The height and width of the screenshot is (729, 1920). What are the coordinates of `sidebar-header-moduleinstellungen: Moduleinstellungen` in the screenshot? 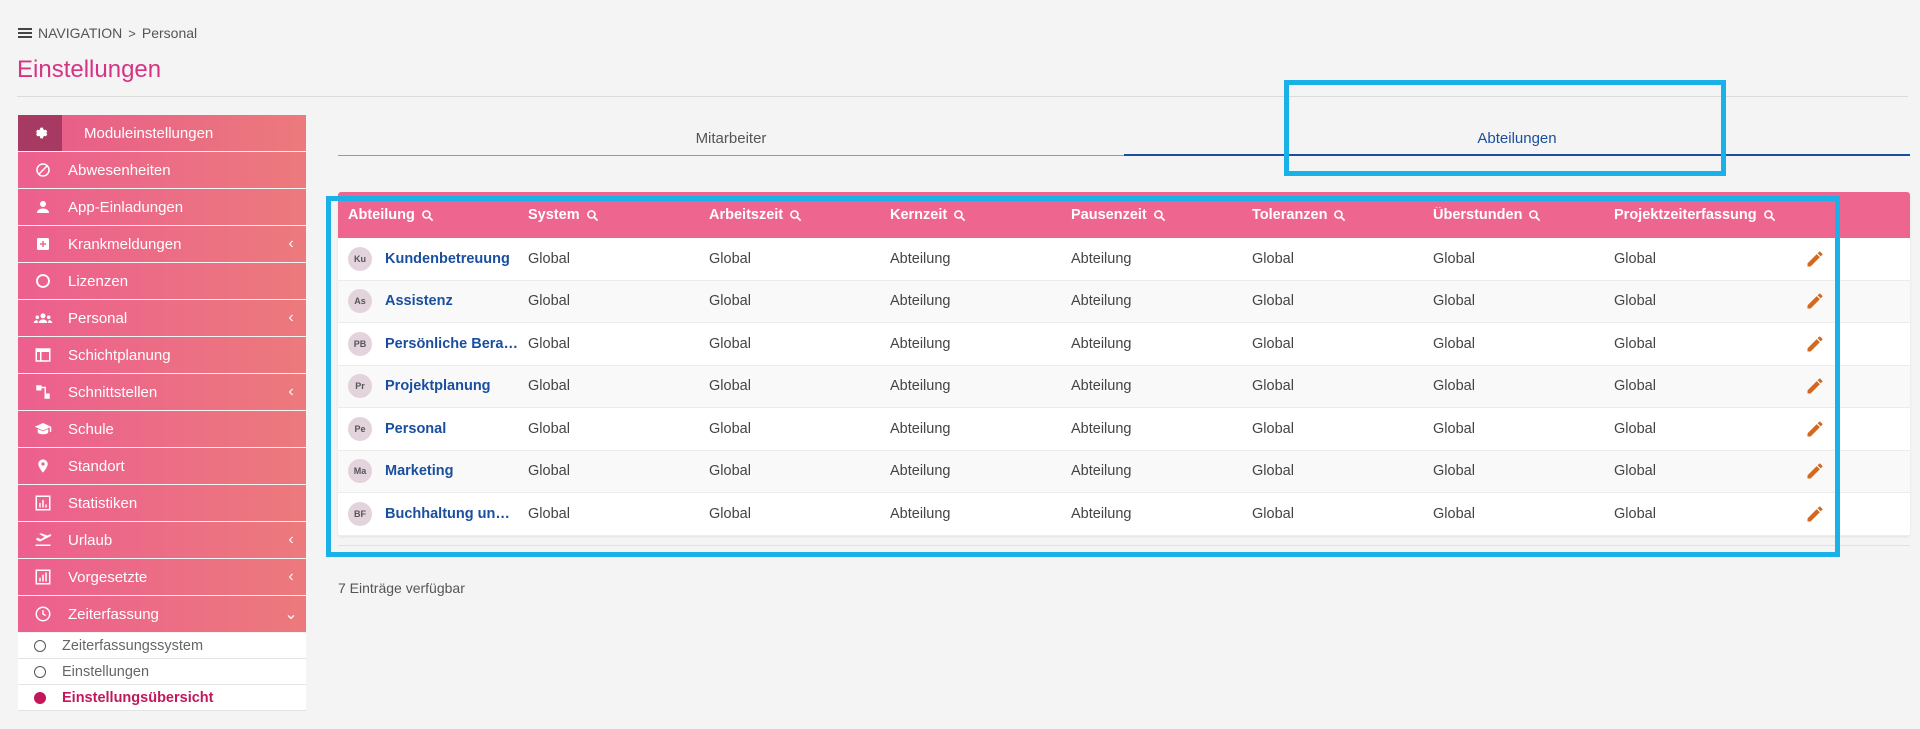 It's located at (162, 133).